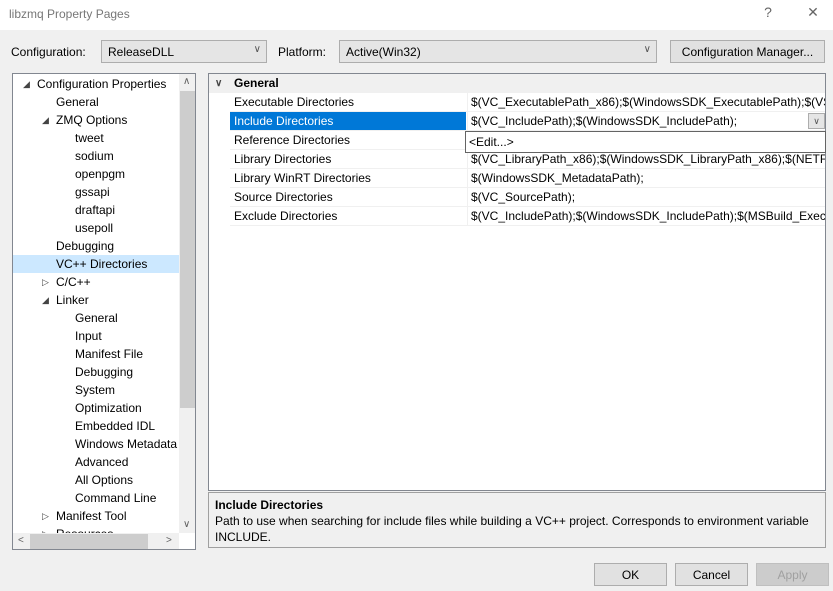 The height and width of the screenshot is (591, 833). What do you see at coordinates (91, 516) in the screenshot?
I see `tree-item-label: Manifest Tool` at bounding box center [91, 516].